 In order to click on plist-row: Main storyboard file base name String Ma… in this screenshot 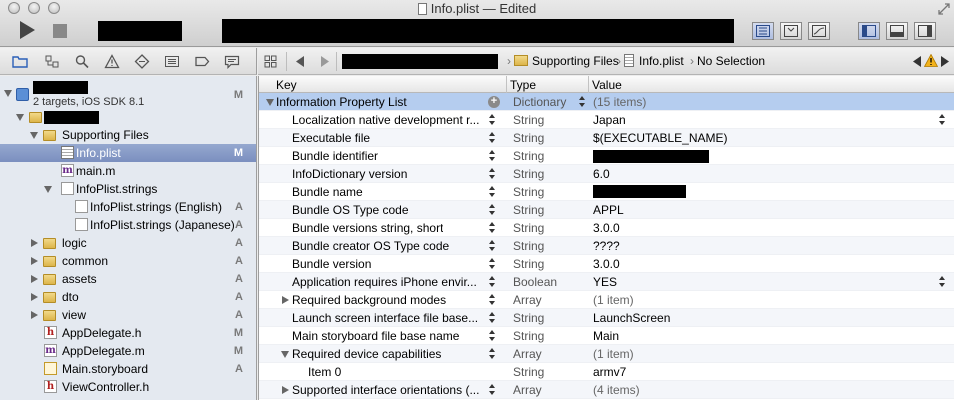, I will do `click(606, 336)`.